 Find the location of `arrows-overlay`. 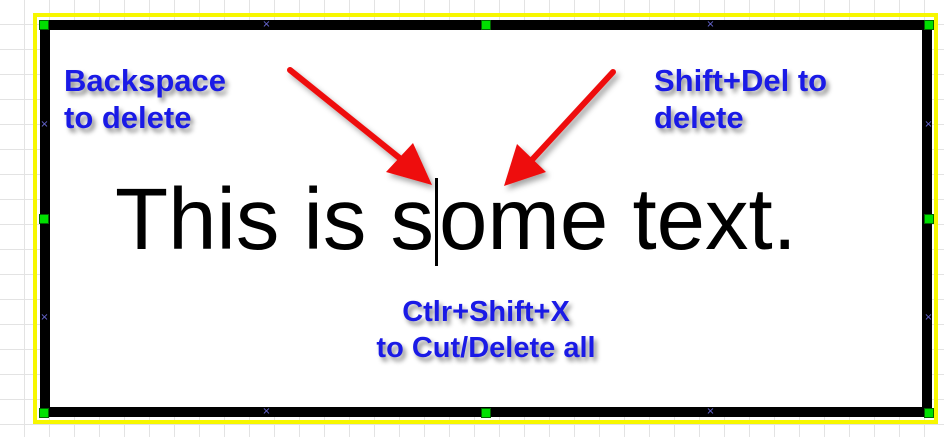

arrows-overlay is located at coordinates (451, 126).